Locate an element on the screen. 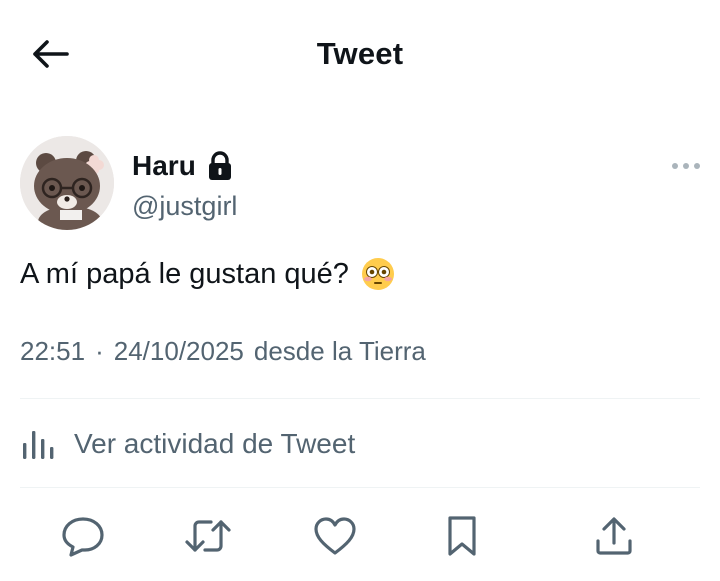 This screenshot has width=720, height=581. share-button is located at coordinates (614, 536).